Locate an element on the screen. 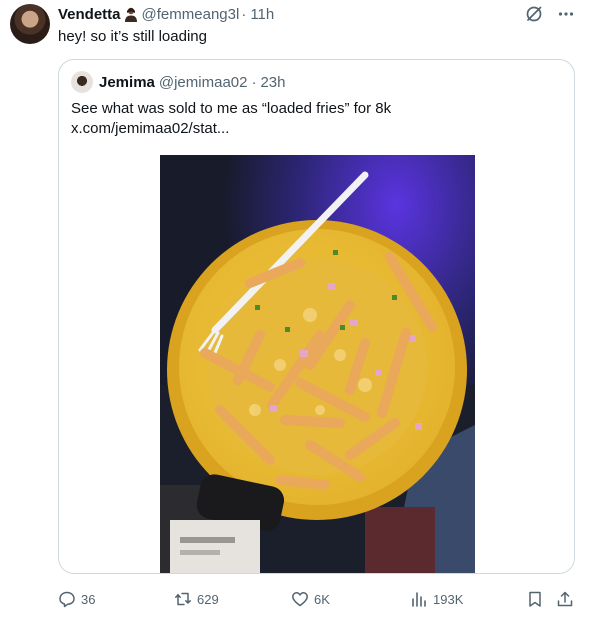 The image size is (596, 619). bookmark-icon is located at coordinates (535, 599).